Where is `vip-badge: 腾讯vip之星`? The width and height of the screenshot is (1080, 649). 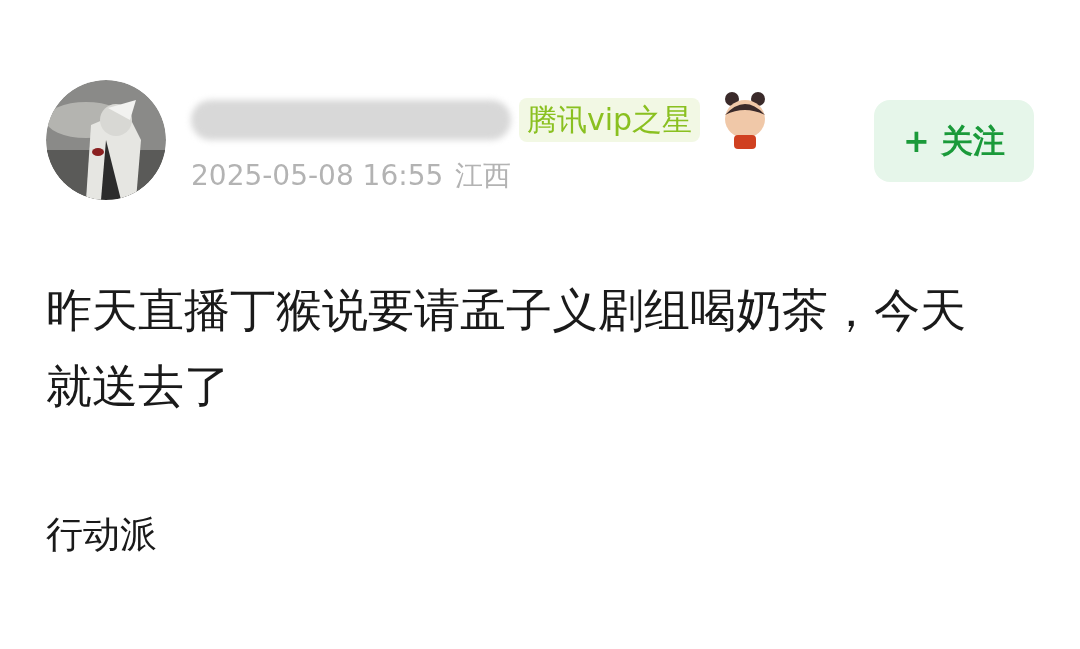
vip-badge: 腾讯vip之星 is located at coordinates (610, 120).